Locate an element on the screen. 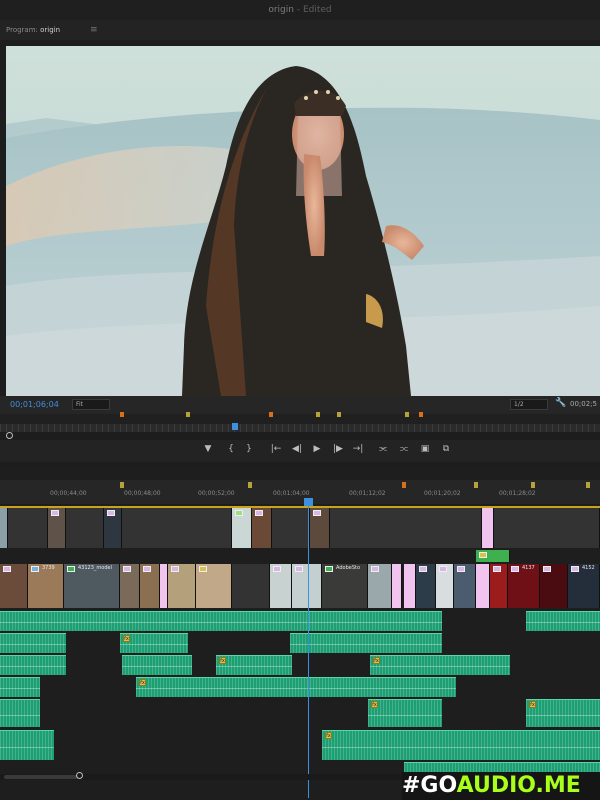 Image resolution: width=600 pixels, height=800 pixels. go-to-out-icon: →| is located at coordinates (358, 449).